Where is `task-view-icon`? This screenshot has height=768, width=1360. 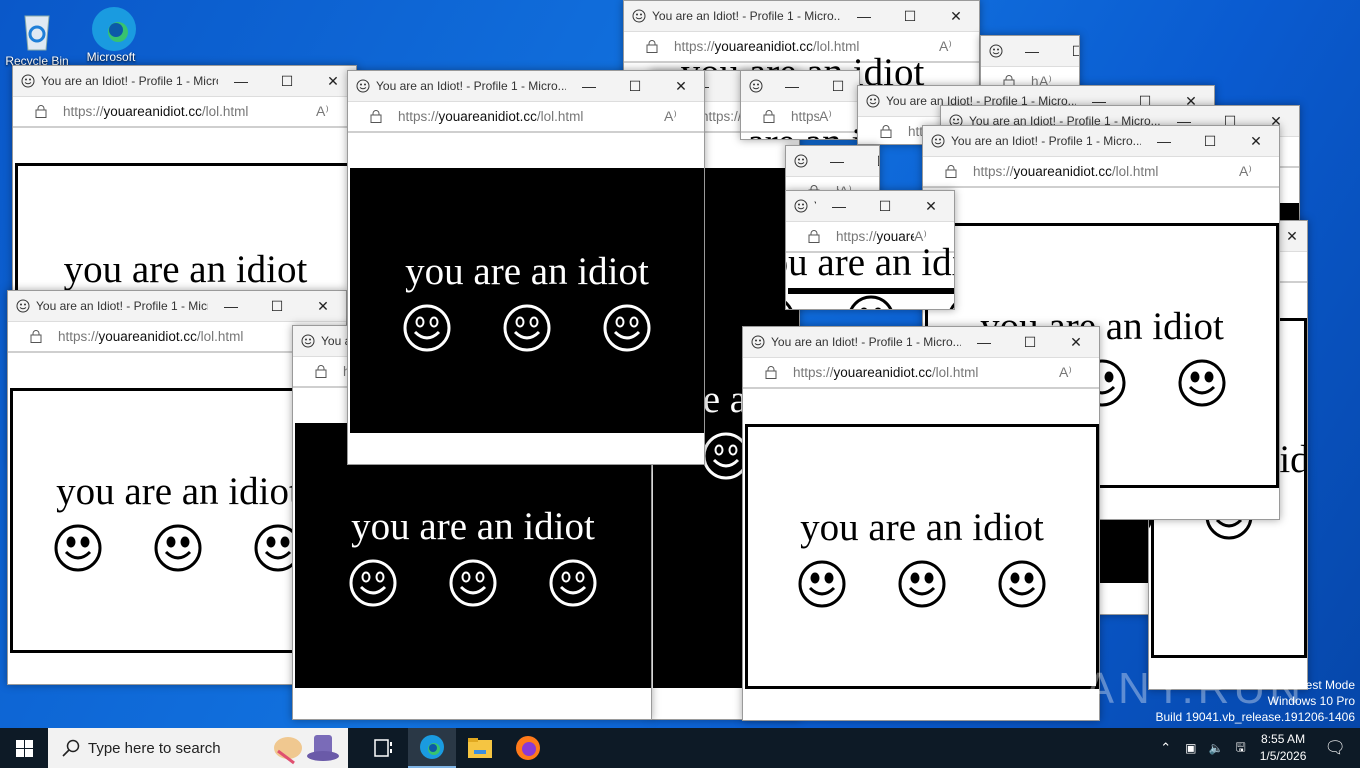 task-view-icon is located at coordinates (383, 748).